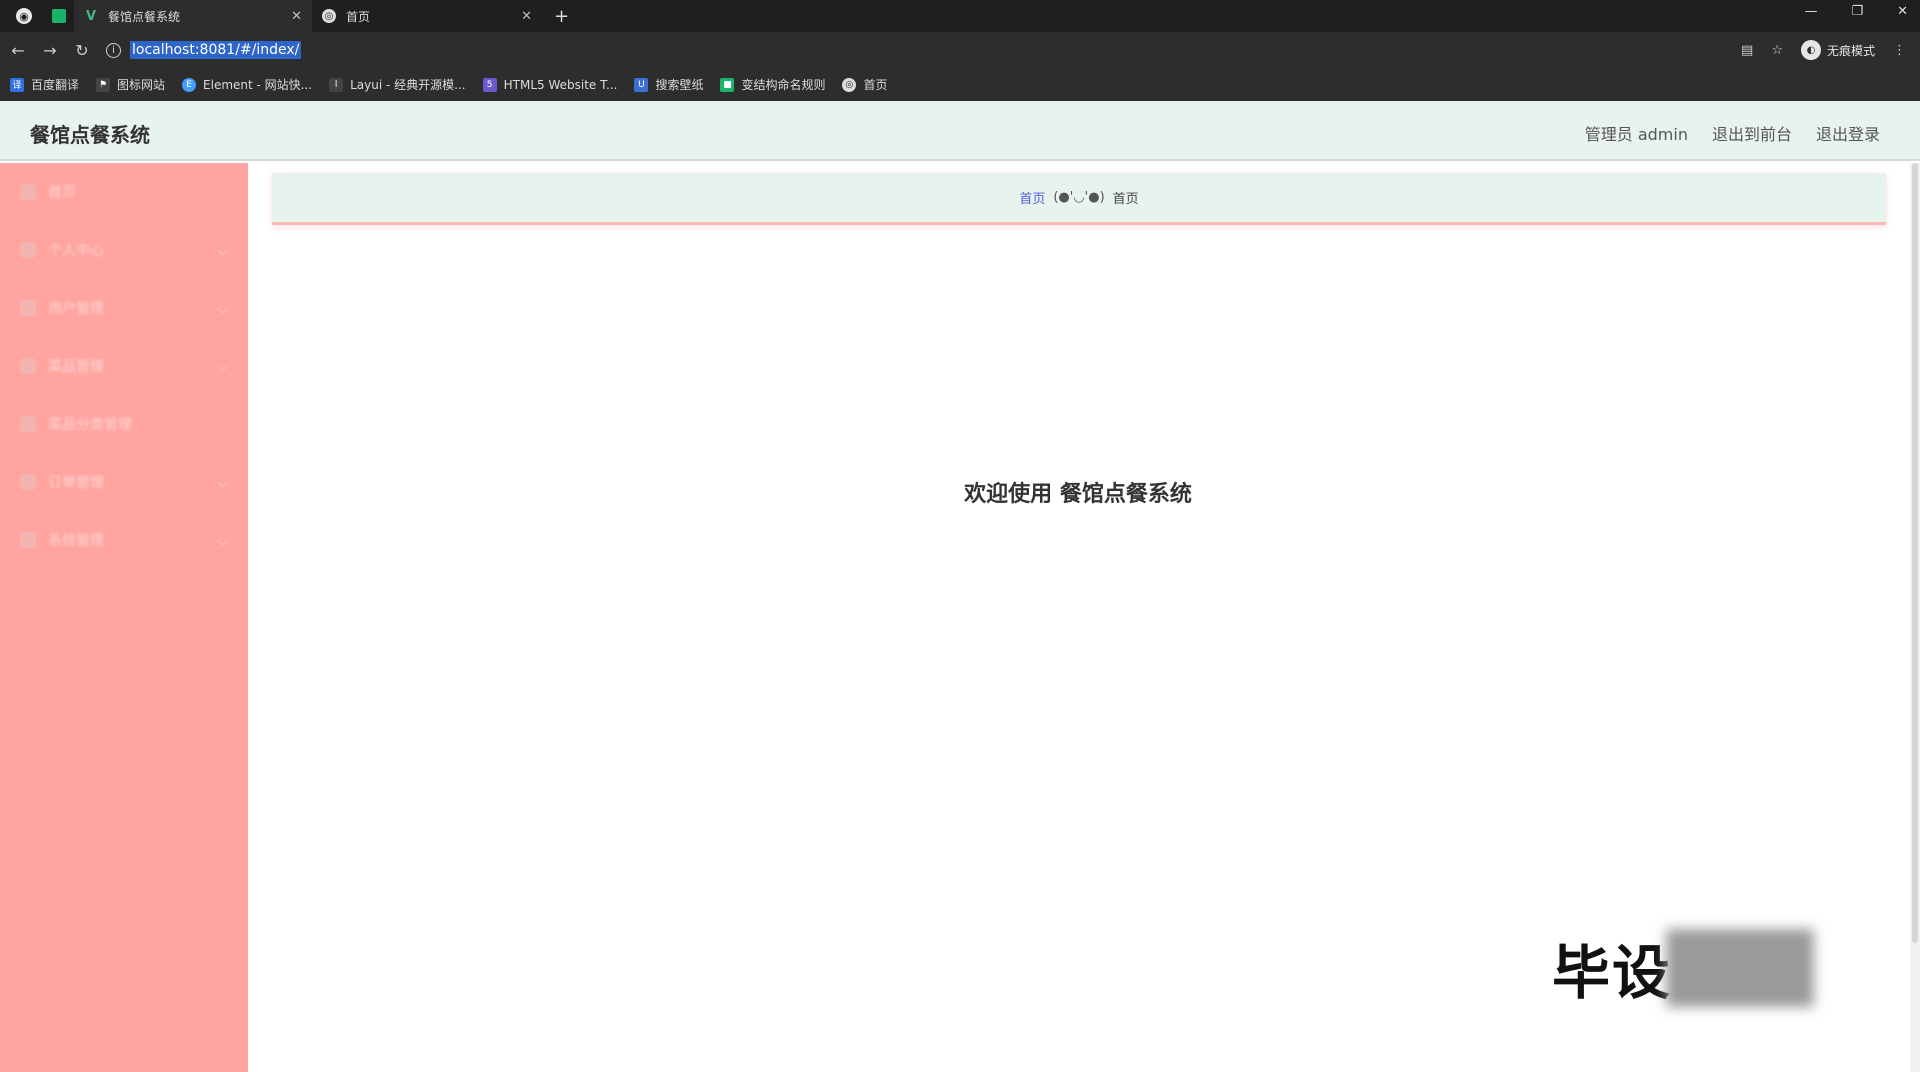  I want to click on site-info-icon: i, so click(113, 50).